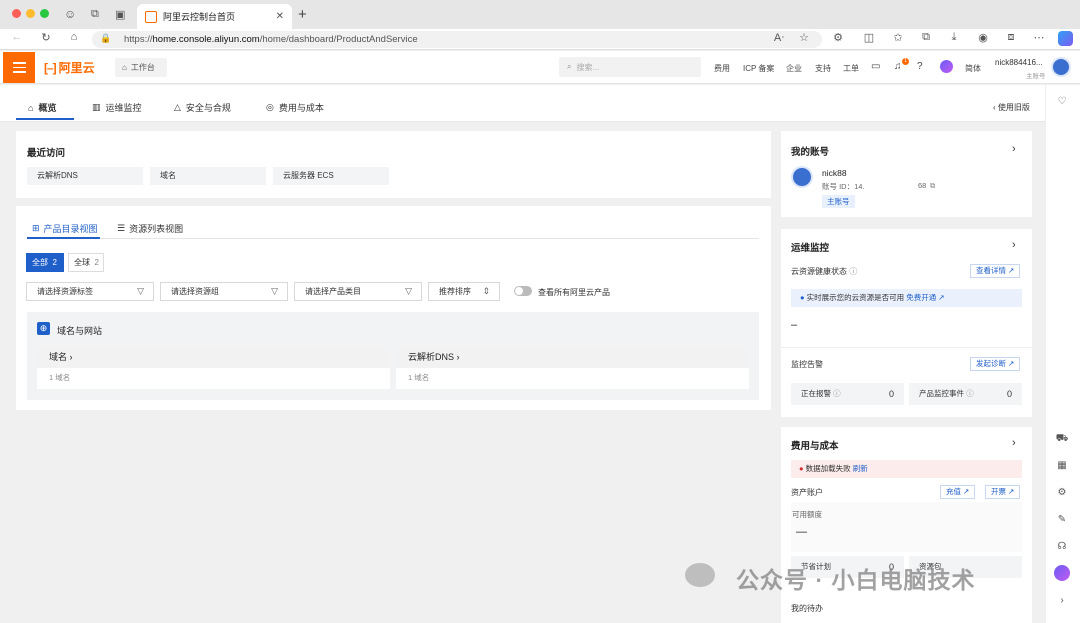 The width and height of the screenshot is (1080, 623). What do you see at coordinates (90, 291) in the screenshot?
I see `tag-filter-select: 请选择资源标签 ▽` at bounding box center [90, 291].